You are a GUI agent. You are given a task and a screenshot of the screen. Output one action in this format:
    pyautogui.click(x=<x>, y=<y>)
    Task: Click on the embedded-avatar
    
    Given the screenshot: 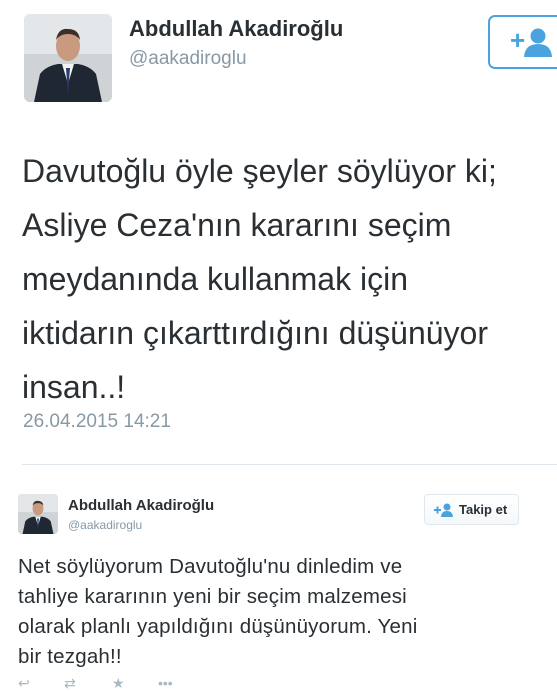 What is the action you would take?
    pyautogui.click(x=38, y=514)
    